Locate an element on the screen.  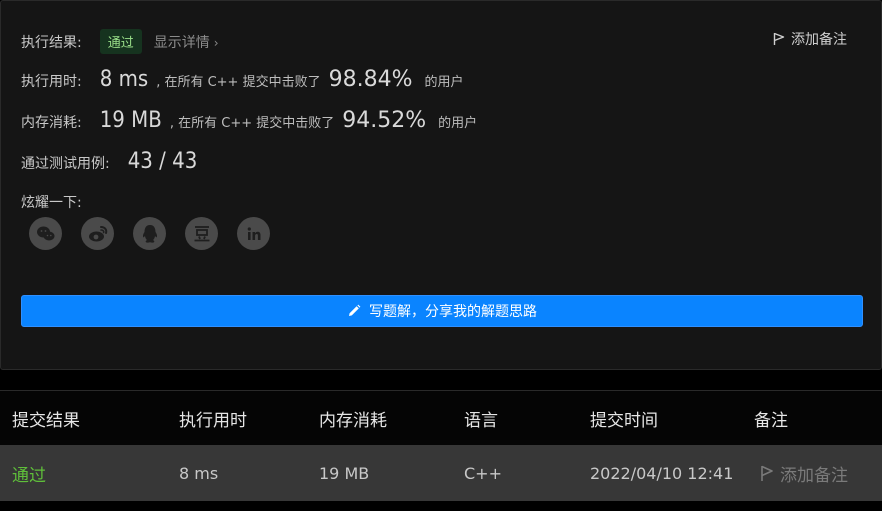
share-qq-button is located at coordinates (149, 233).